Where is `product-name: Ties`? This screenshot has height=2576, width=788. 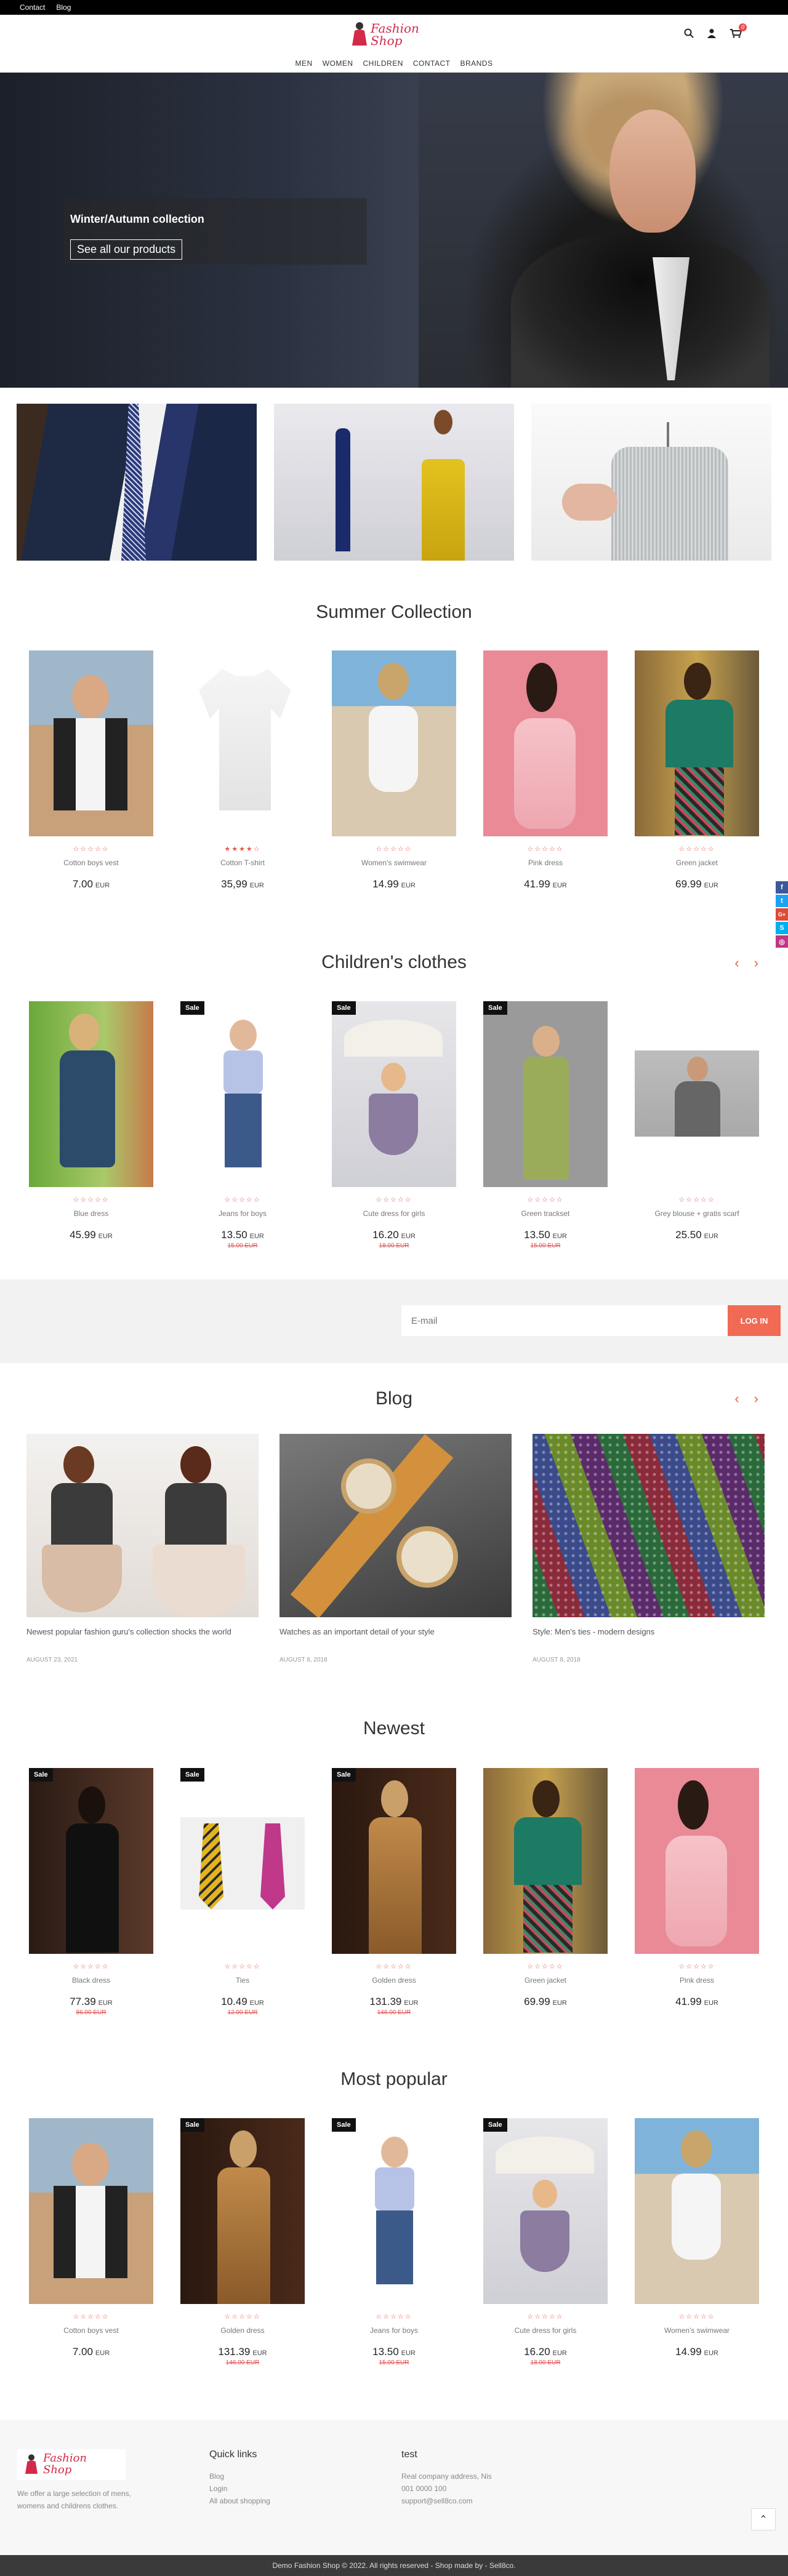 product-name: Ties is located at coordinates (242, 1981).